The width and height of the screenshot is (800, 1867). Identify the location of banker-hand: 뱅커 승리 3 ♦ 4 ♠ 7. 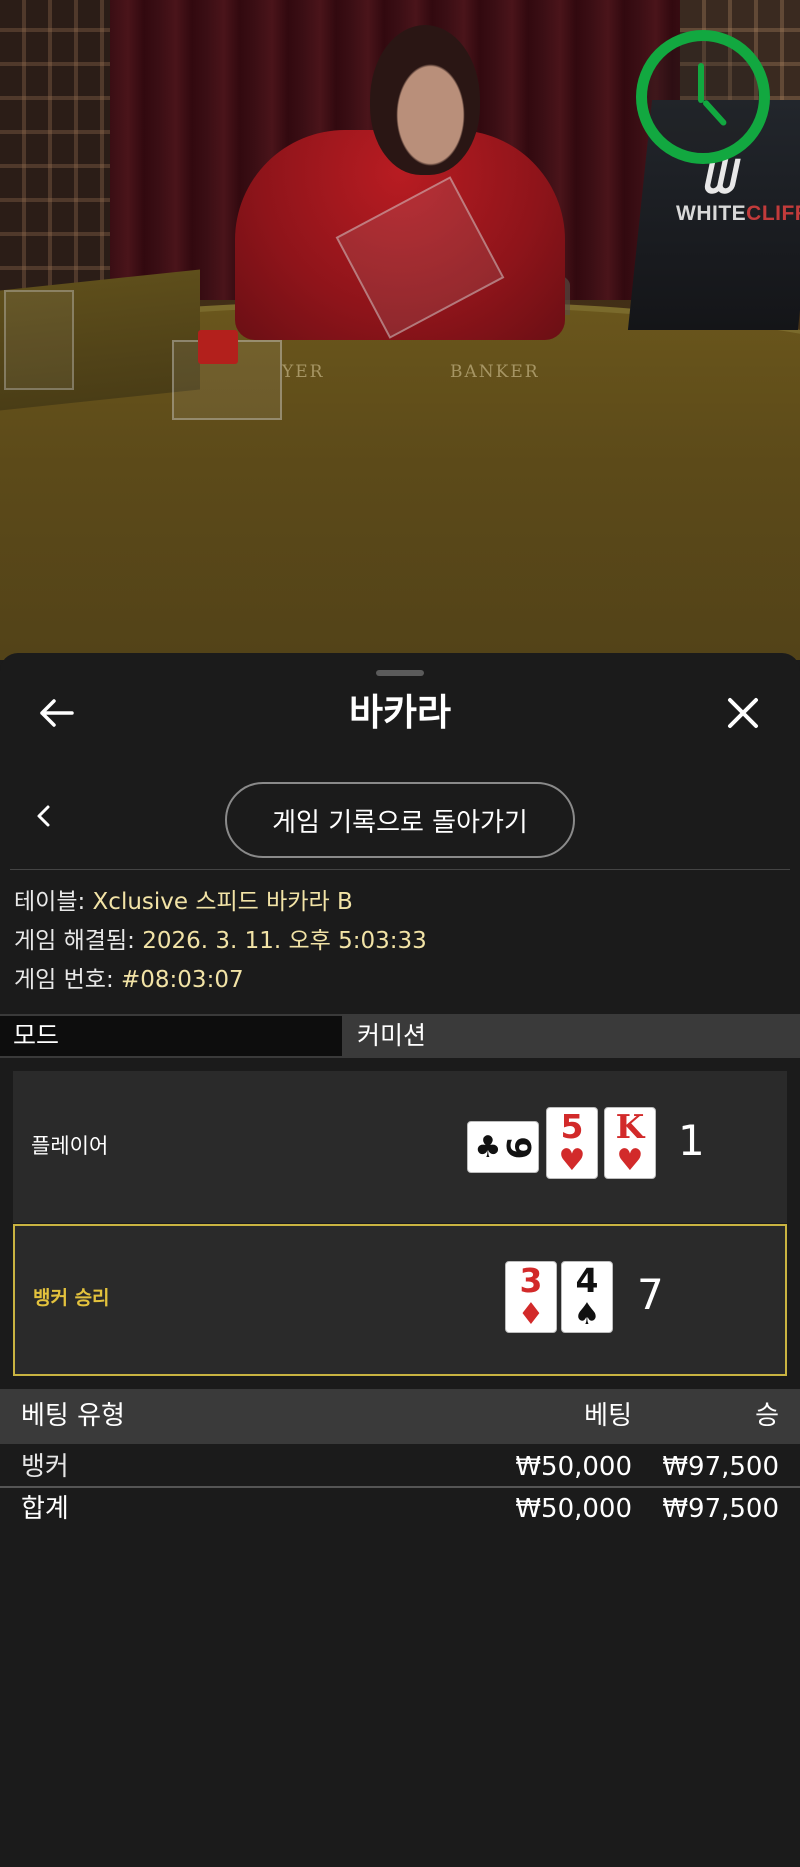
(400, 1300).